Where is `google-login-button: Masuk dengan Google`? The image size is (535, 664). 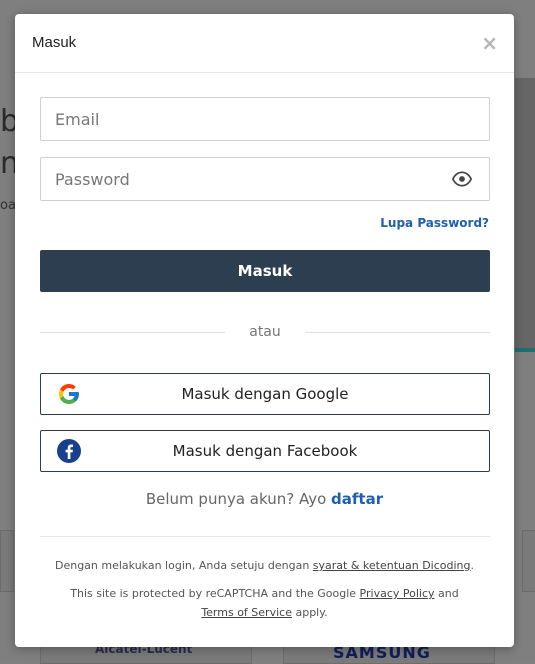 google-login-button: Masuk dengan Google is located at coordinates (265, 394).